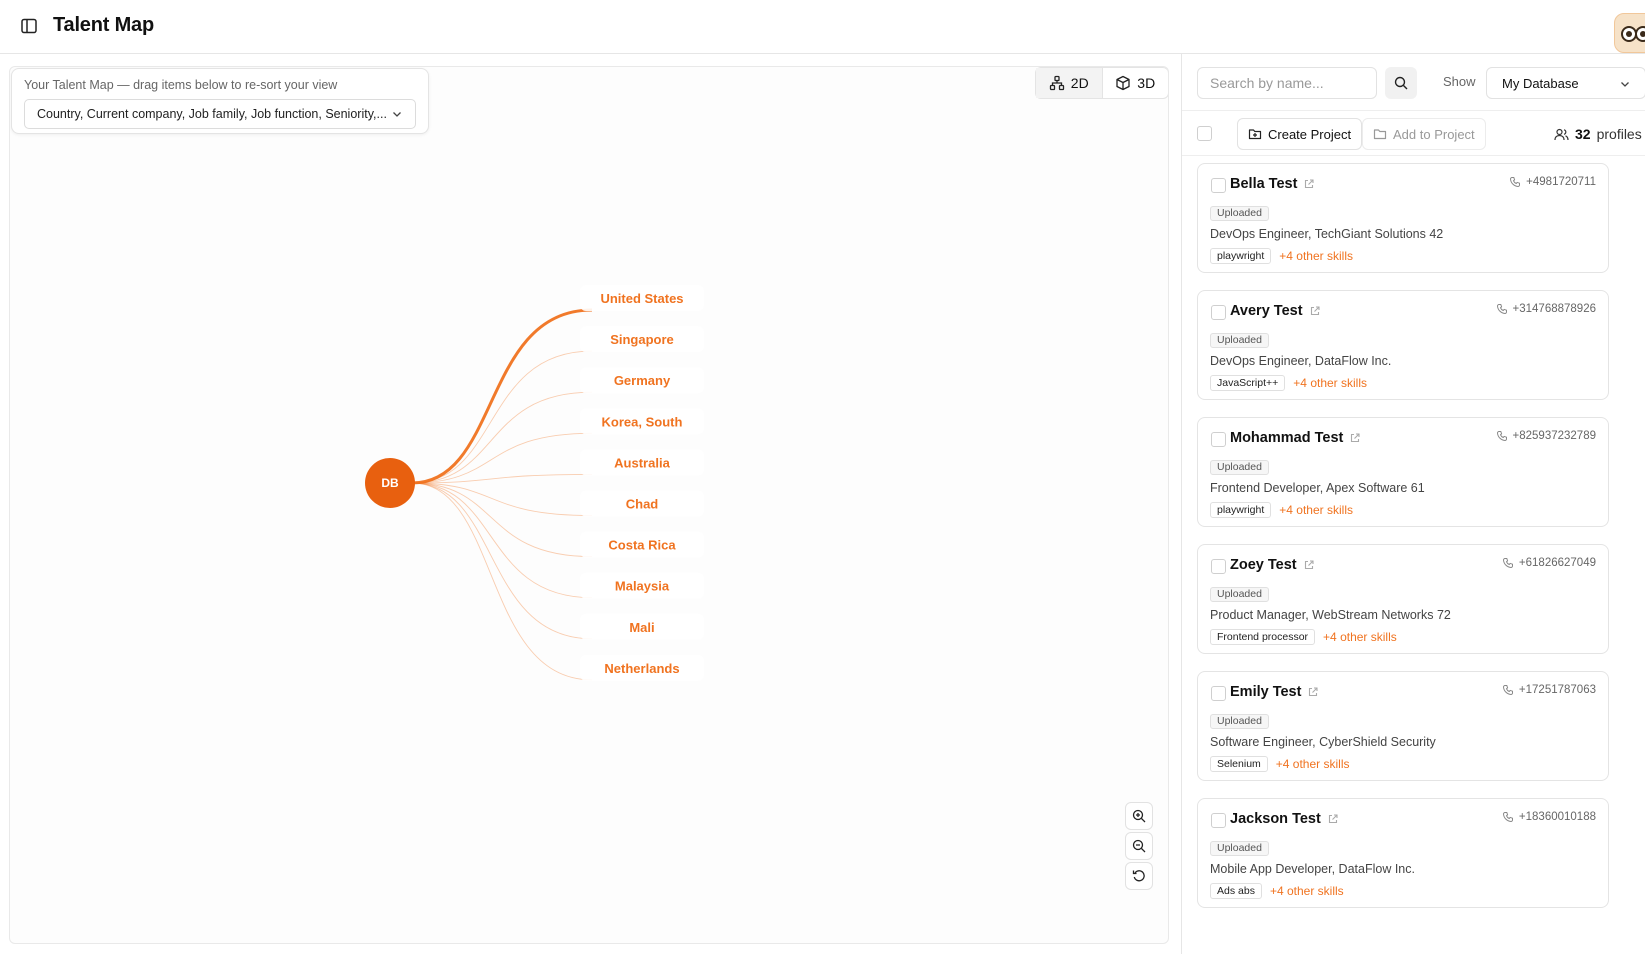 The width and height of the screenshot is (1645, 954). Describe the element at coordinates (1295, 438) in the screenshot. I see `profile-name: Mohammad Test` at that location.